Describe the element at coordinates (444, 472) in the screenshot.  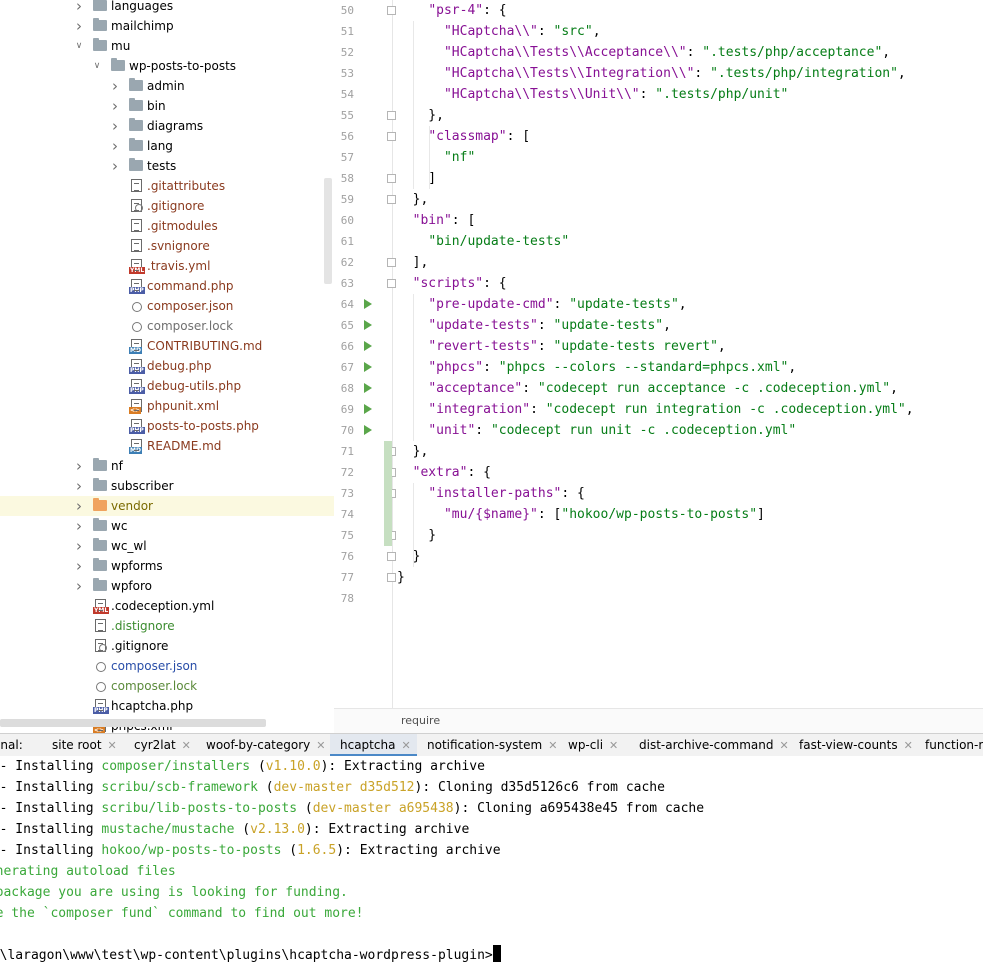
I see `code-line: "extra": {` at that location.